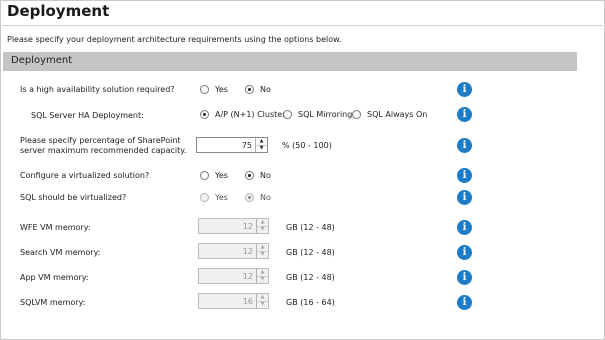 The image size is (605, 340). Describe the element at coordinates (258, 175) in the screenshot. I see `virtualized-no-option: No` at that location.